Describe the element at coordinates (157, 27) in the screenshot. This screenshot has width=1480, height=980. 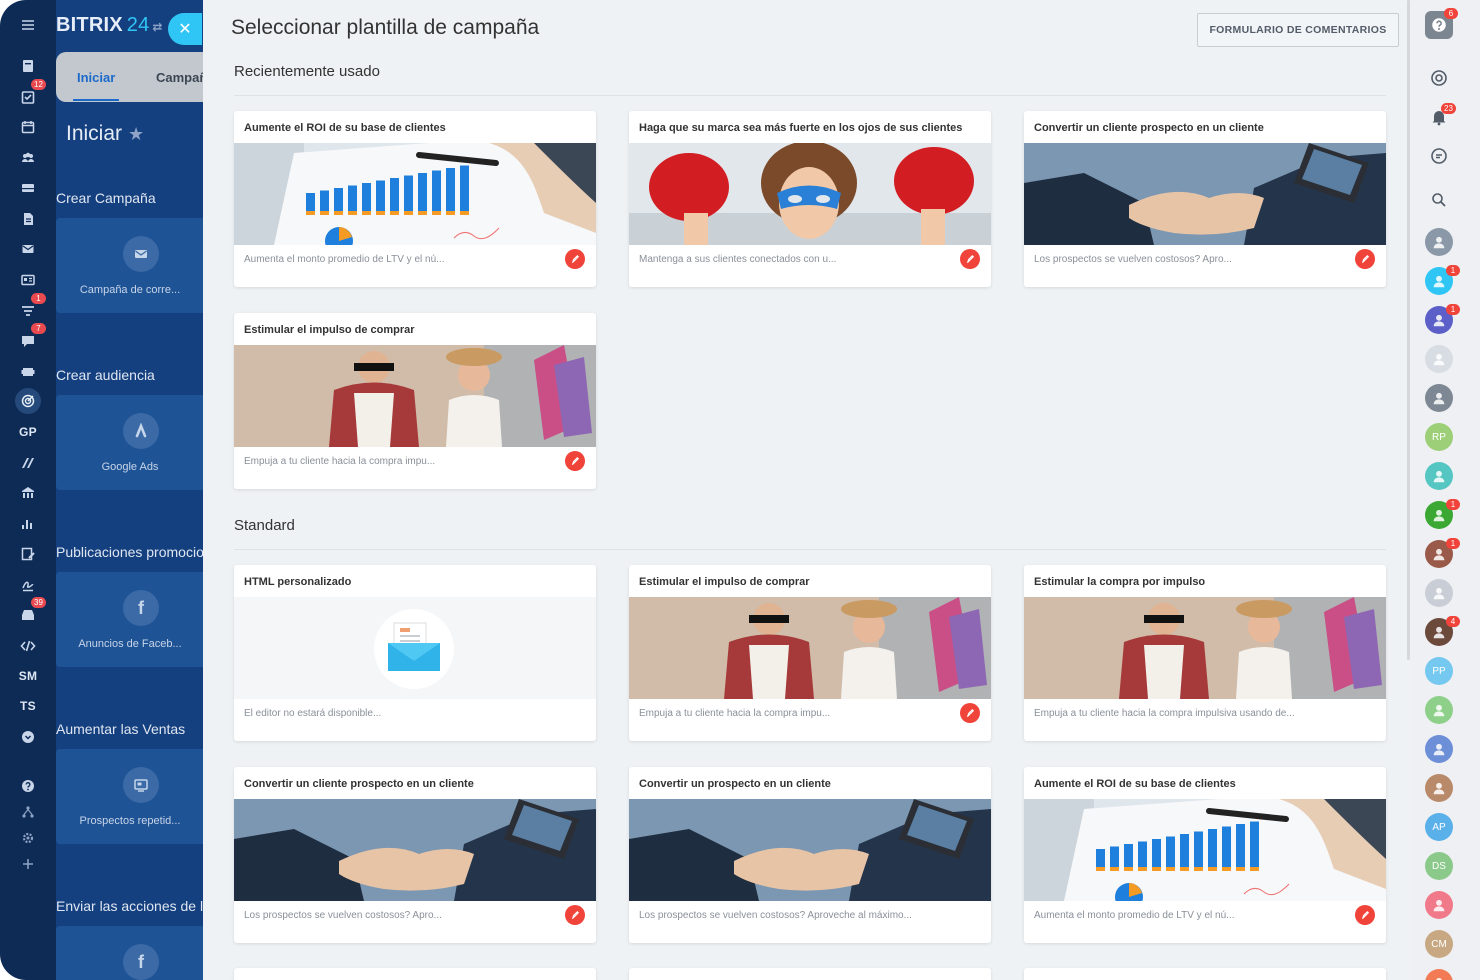
I see `brand-arrow-icon: ⇄` at that location.